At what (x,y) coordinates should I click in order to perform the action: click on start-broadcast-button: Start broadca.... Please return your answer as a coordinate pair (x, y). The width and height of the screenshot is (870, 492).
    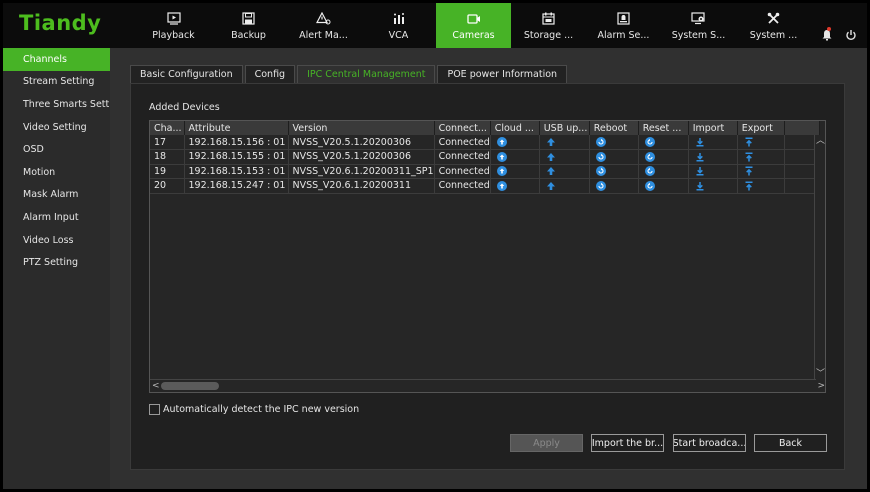
    Looking at the image, I should click on (709, 443).